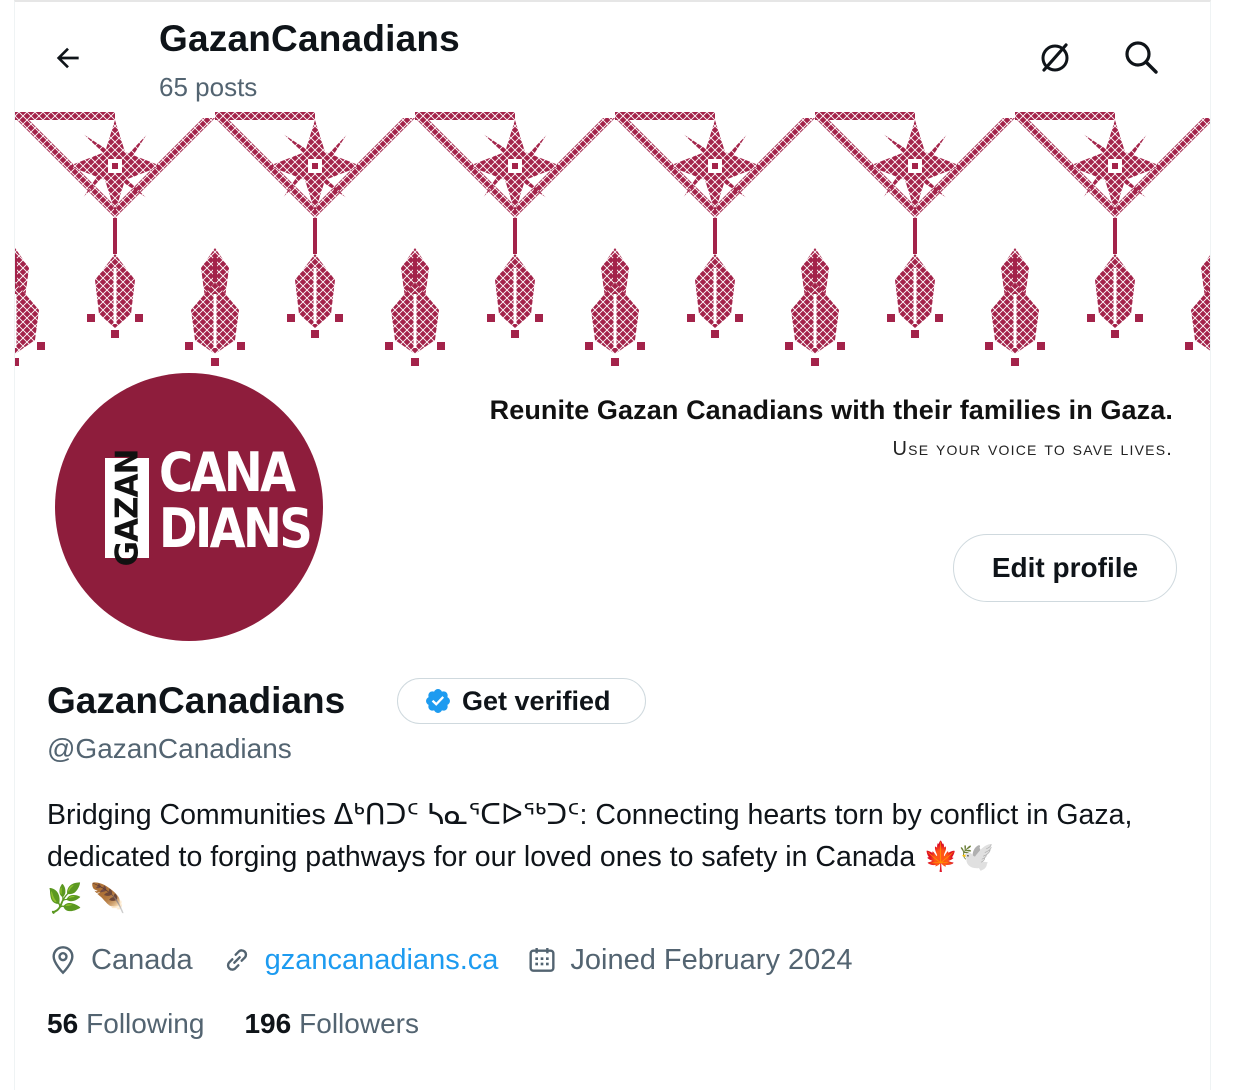  I want to click on maple-leaf-emoji: 🍁, so click(941, 856).